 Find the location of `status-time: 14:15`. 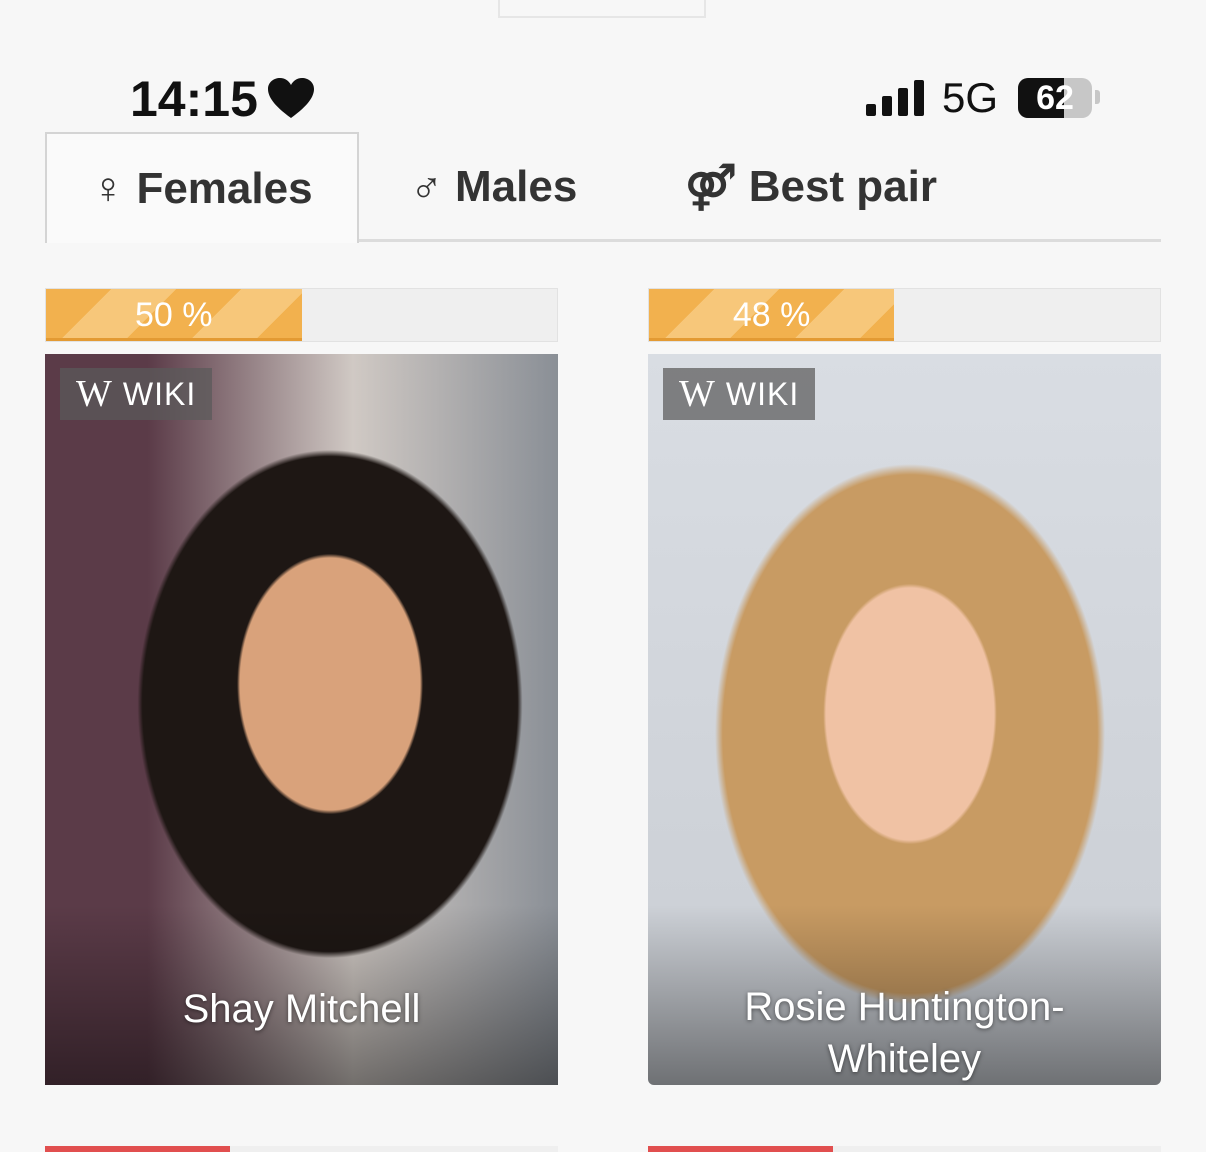

status-time: 14:15 is located at coordinates (222, 99).